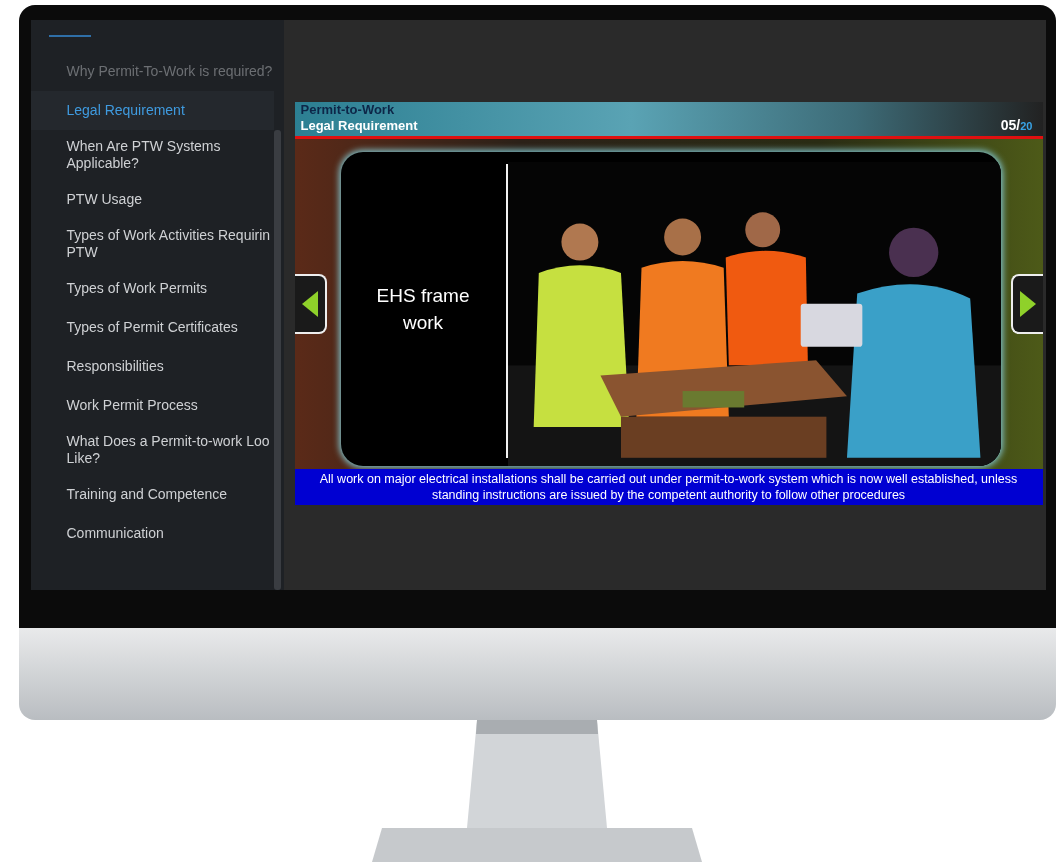  I want to click on sidebar-item: PTW Usage, so click(152, 199).